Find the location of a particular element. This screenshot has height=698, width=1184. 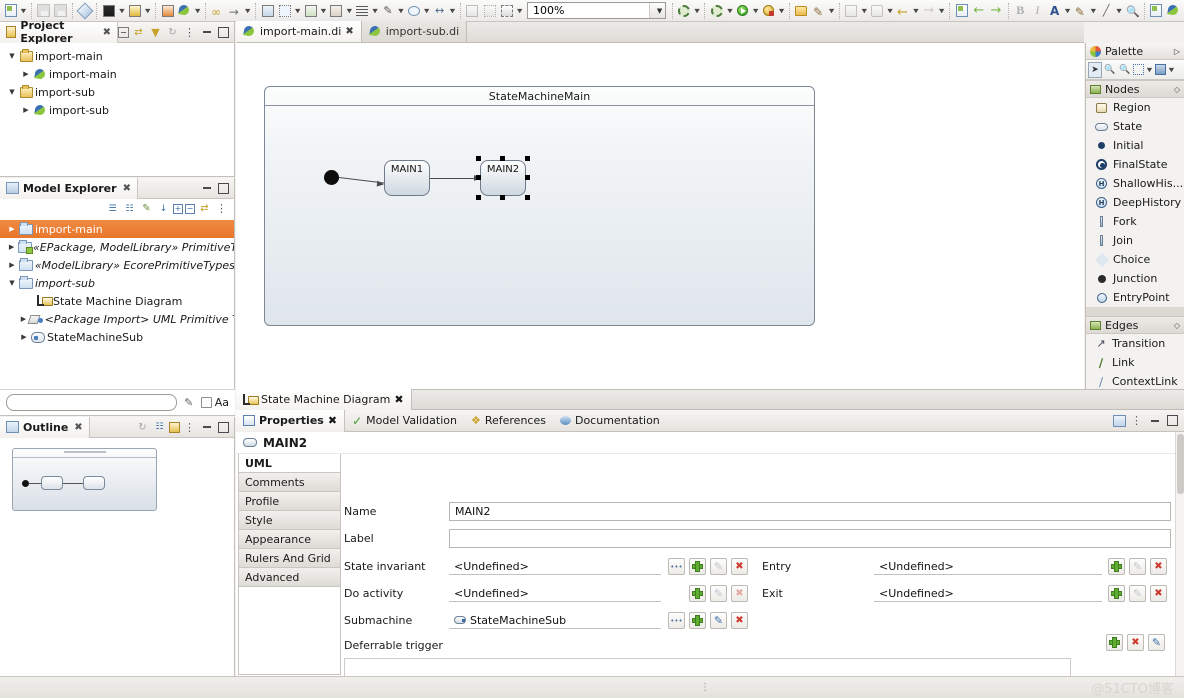

fill-color-dropdown is located at coordinates (1093, 11).